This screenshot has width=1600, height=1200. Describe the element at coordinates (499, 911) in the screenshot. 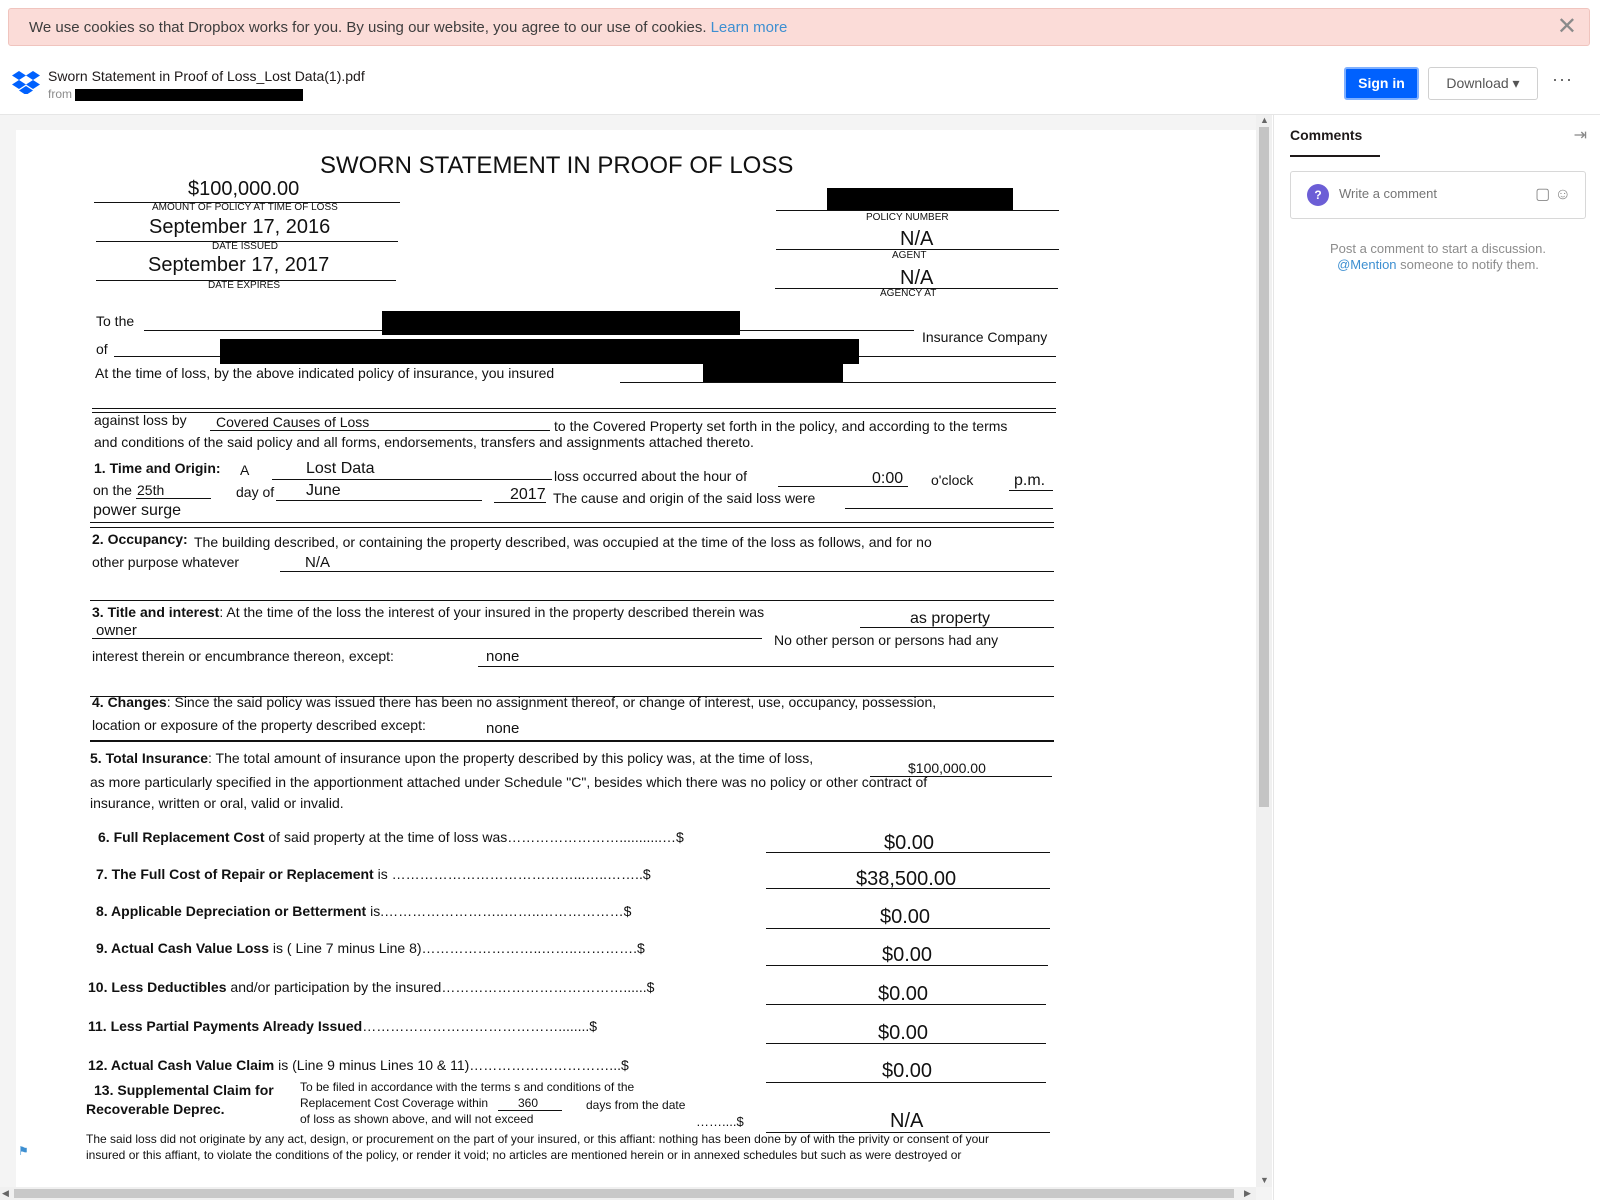

I see `line-8-text: is.……………………..……..………………$` at that location.